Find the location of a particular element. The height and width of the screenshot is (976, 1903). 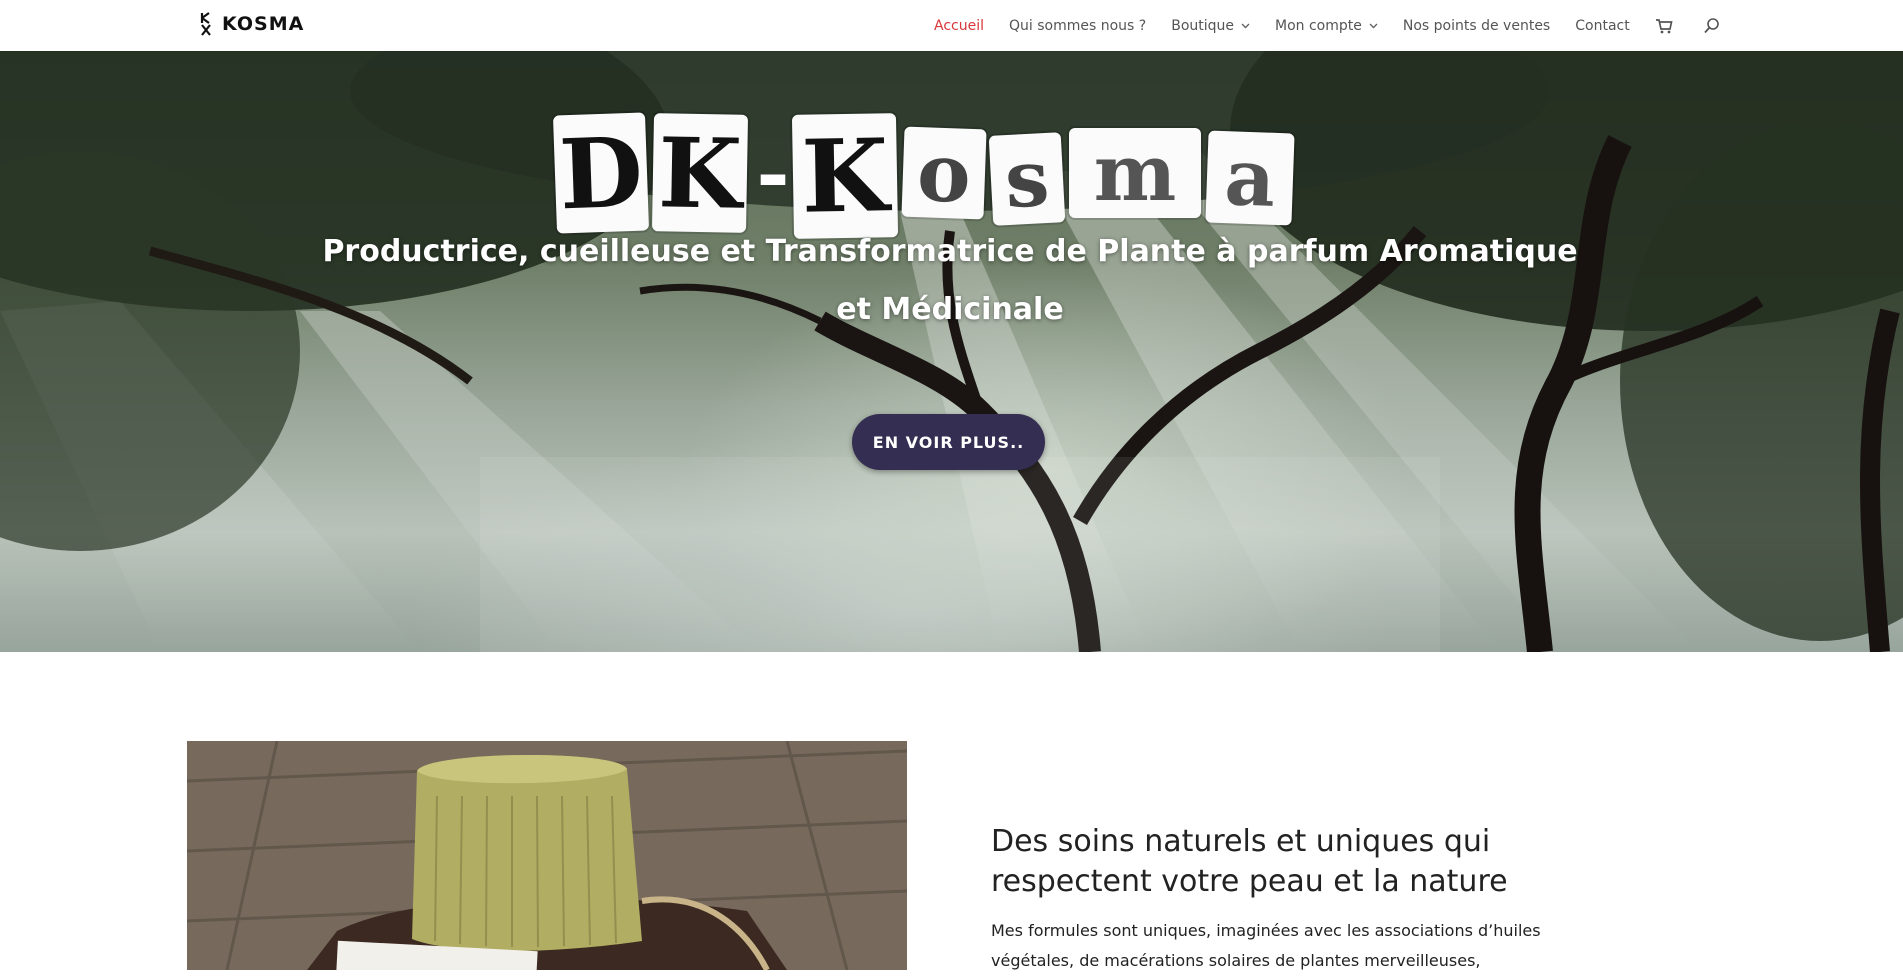

nav-item-boutique-label: Boutique is located at coordinates (1203, 25).